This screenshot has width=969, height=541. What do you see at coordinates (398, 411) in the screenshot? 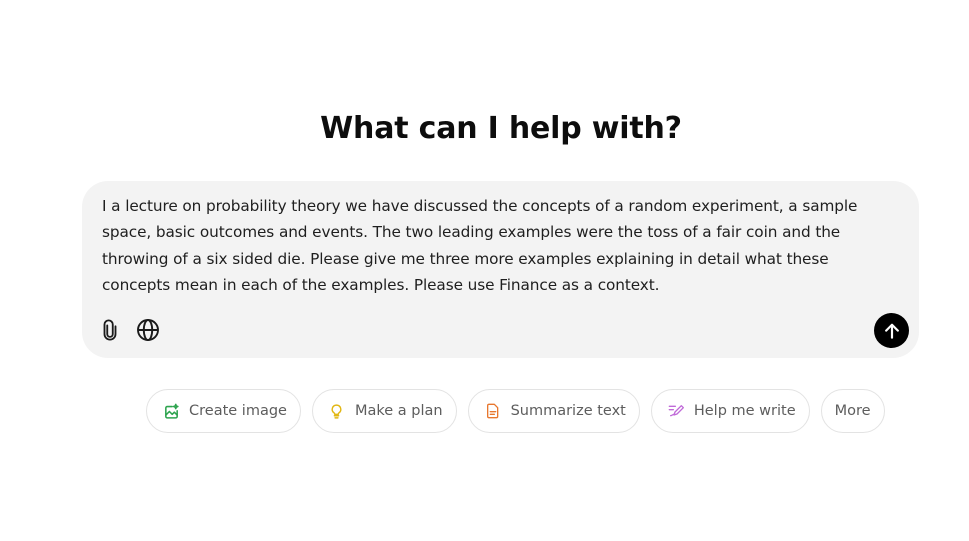
I see `chip-label: Make a plan` at bounding box center [398, 411].